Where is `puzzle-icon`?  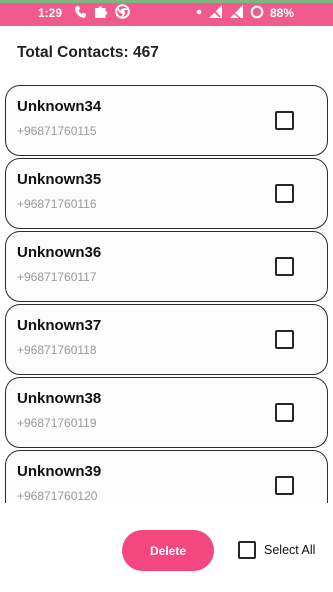 puzzle-icon is located at coordinates (101, 11).